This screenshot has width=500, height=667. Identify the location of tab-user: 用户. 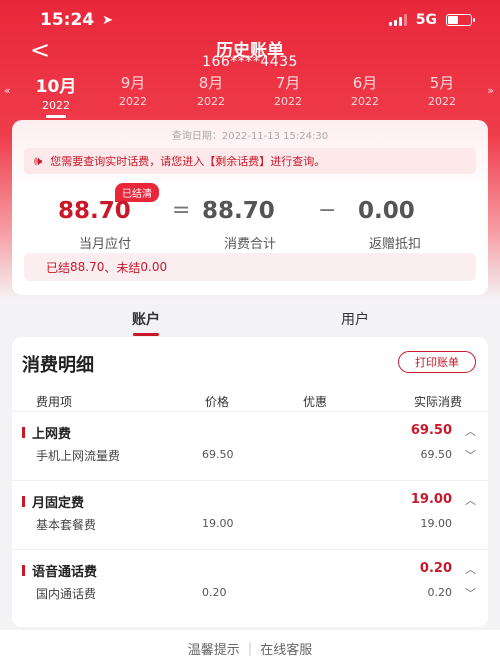
(355, 319).